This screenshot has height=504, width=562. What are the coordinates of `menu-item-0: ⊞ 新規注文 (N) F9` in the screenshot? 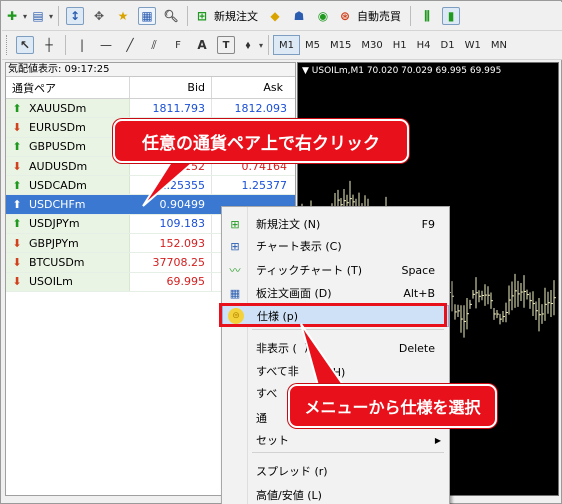 It's located at (335, 224).